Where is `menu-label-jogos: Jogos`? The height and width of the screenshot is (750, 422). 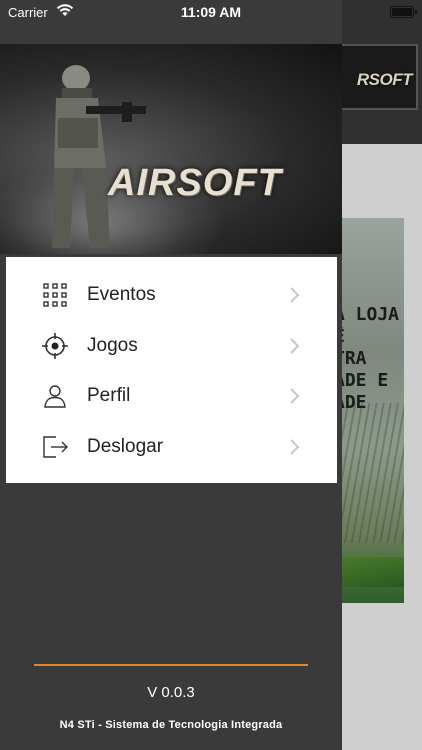
menu-label-jogos: Jogos is located at coordinates (112, 345).